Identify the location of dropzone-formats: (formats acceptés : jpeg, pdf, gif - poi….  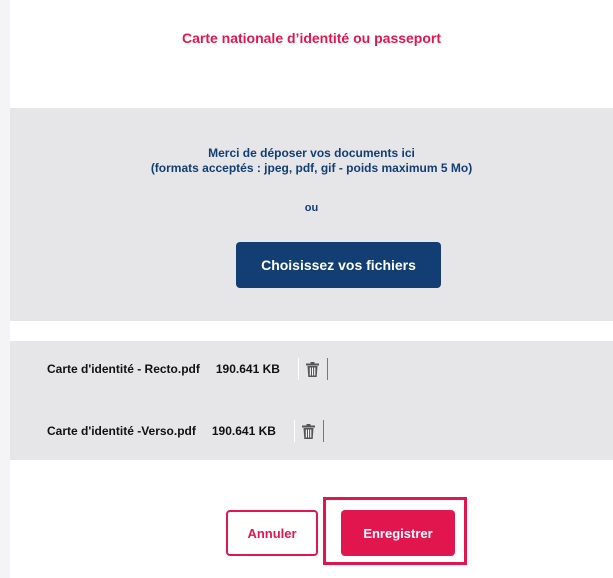
(311, 168).